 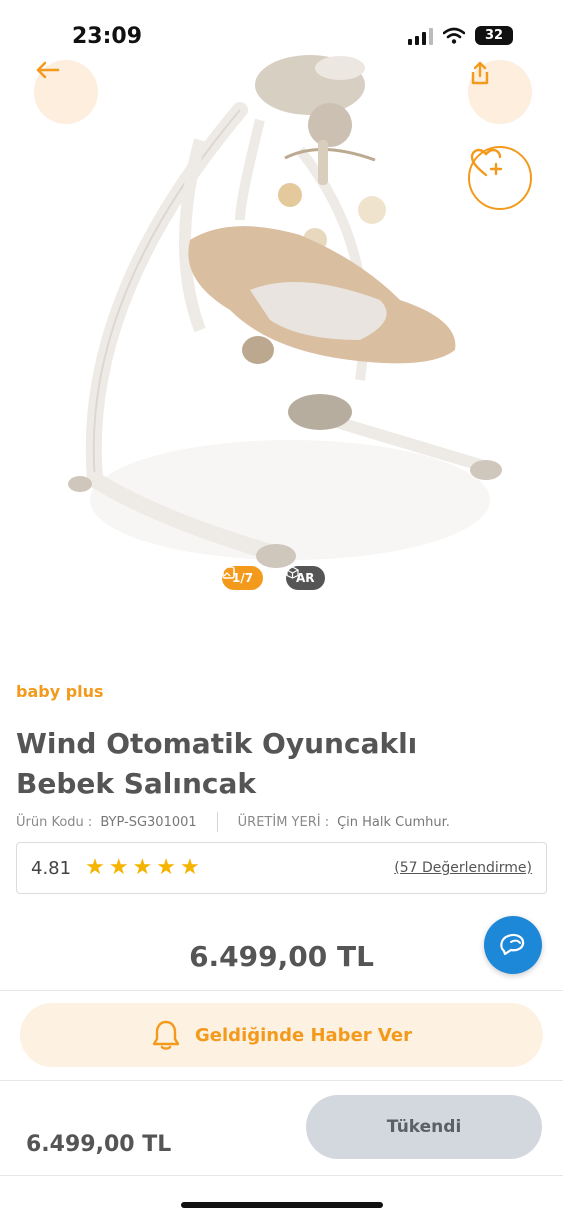 I want to click on status-time: 23:09, so click(x=107, y=36).